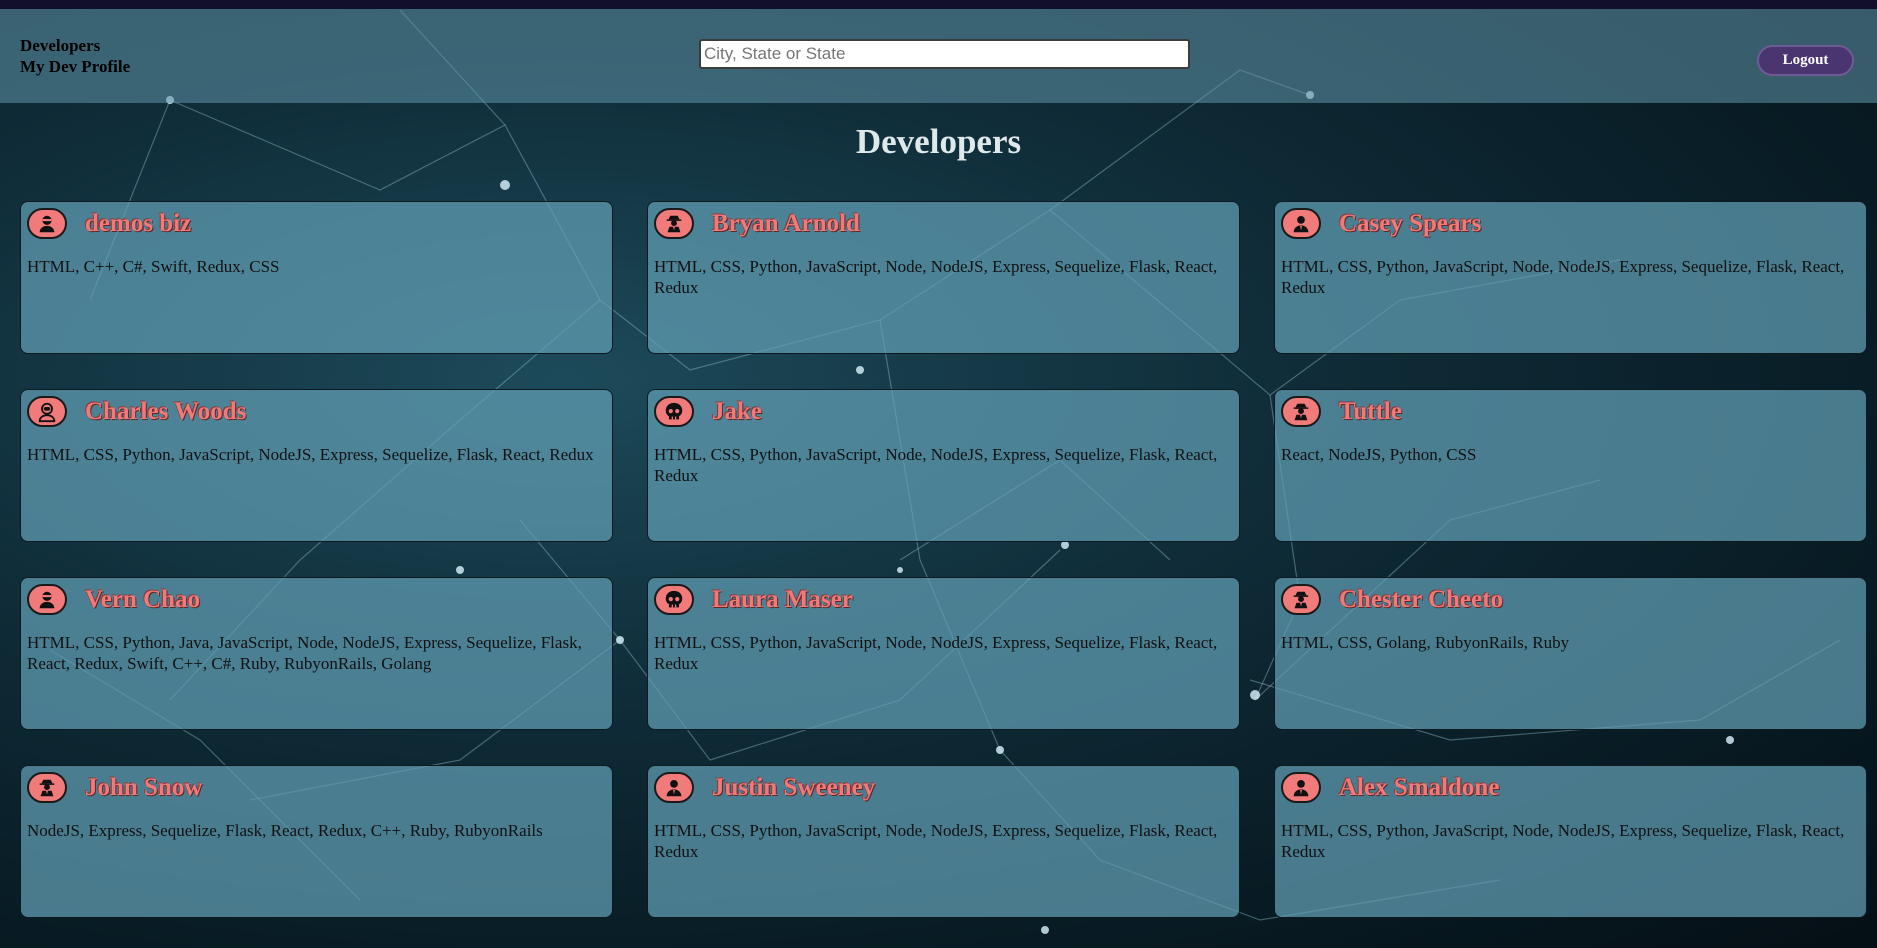 This screenshot has width=1877, height=948. I want to click on developer-skills: HTML, C++, C#, Swift, Redux, CSS, so click(153, 266).